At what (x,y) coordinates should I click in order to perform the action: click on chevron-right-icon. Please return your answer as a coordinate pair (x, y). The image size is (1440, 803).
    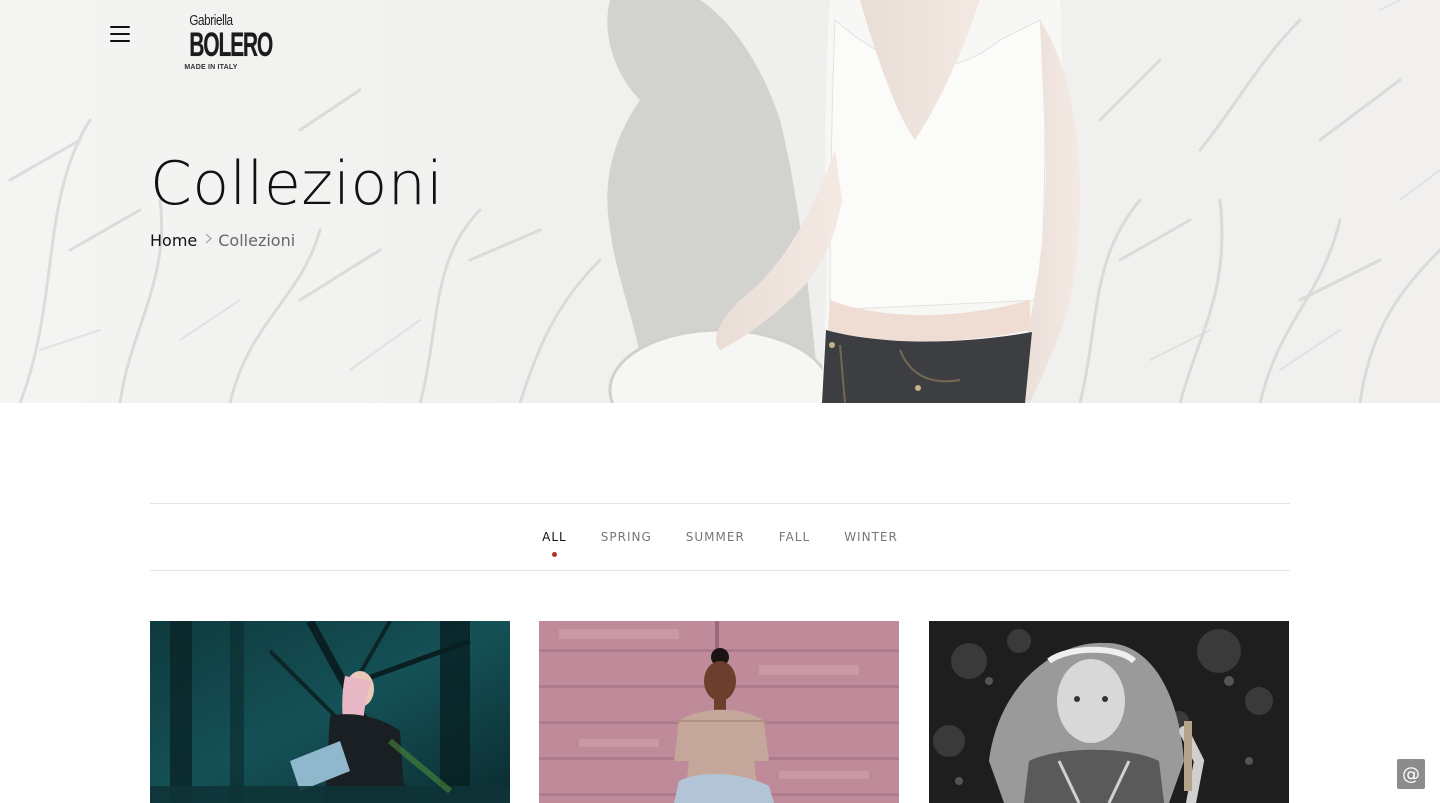
    Looking at the image, I should click on (209, 241).